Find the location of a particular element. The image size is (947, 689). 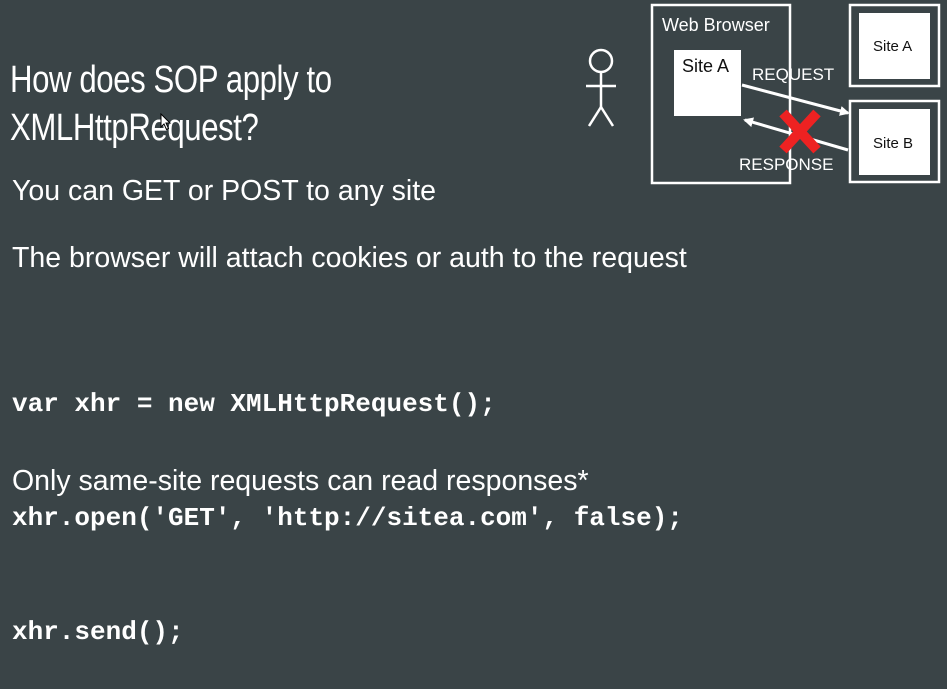

title-line-2: XMLHttpRequest? is located at coordinates (134, 128).